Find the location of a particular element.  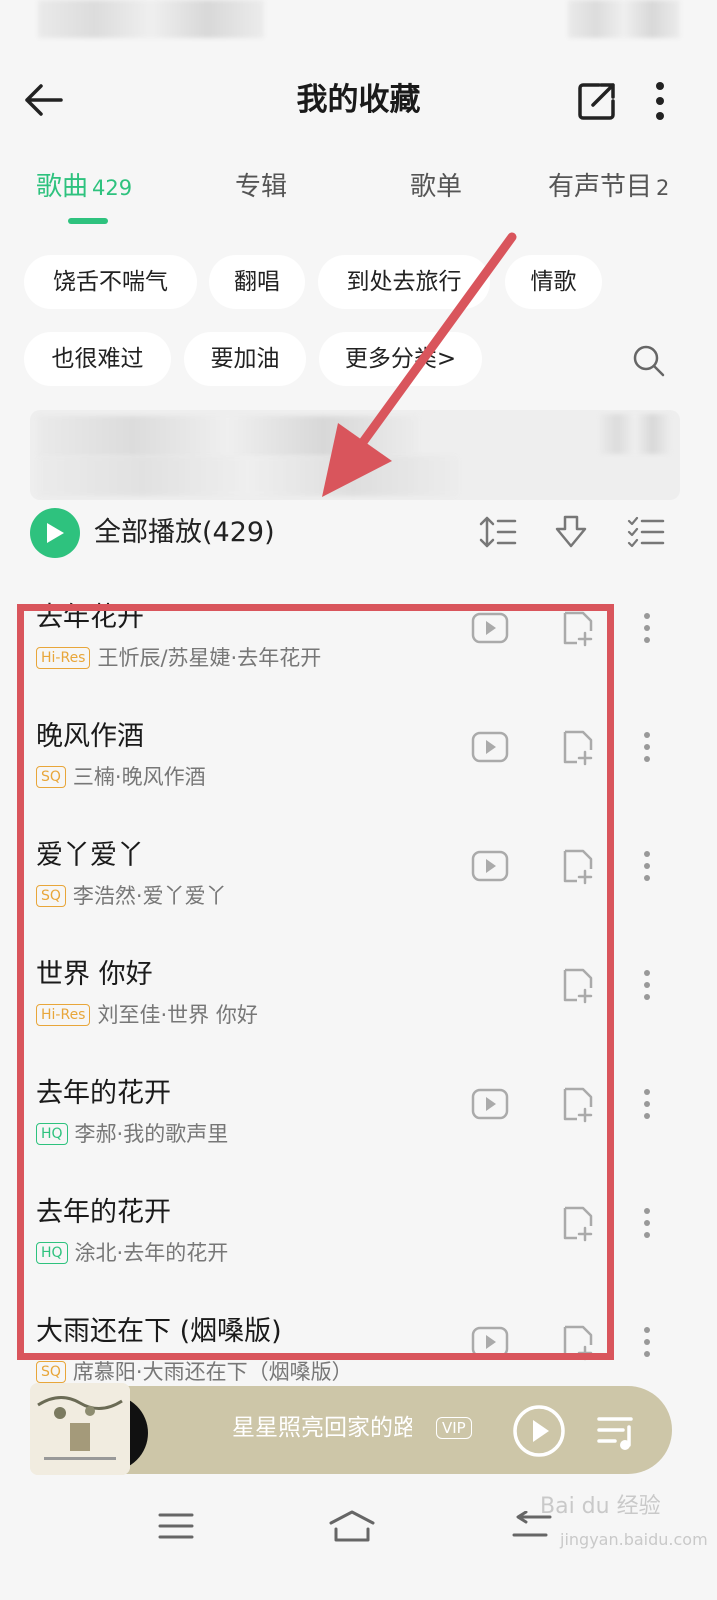

sort-button is located at coordinates (498, 532).